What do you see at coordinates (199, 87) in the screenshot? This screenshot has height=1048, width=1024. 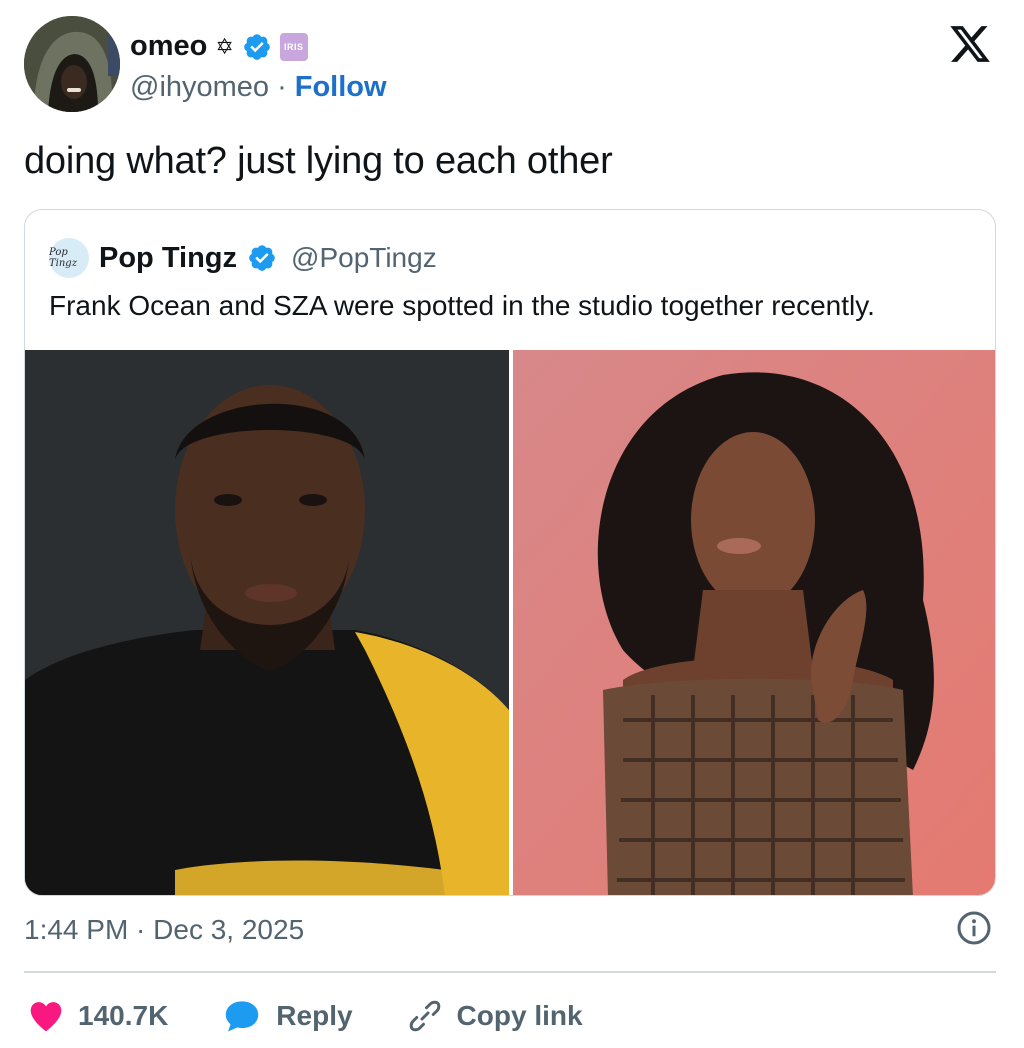 I see `author-handle: @ihyomeo` at bounding box center [199, 87].